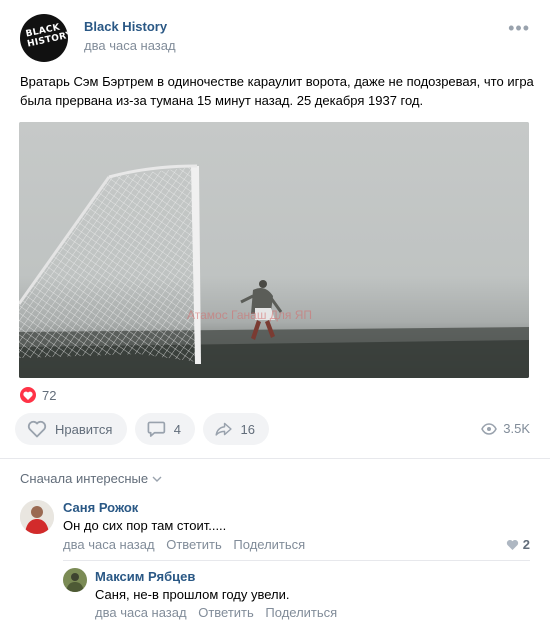  Describe the element at coordinates (272, 429) in the screenshot. I see `post-actions: Нравится 4 16 3.5K` at that location.